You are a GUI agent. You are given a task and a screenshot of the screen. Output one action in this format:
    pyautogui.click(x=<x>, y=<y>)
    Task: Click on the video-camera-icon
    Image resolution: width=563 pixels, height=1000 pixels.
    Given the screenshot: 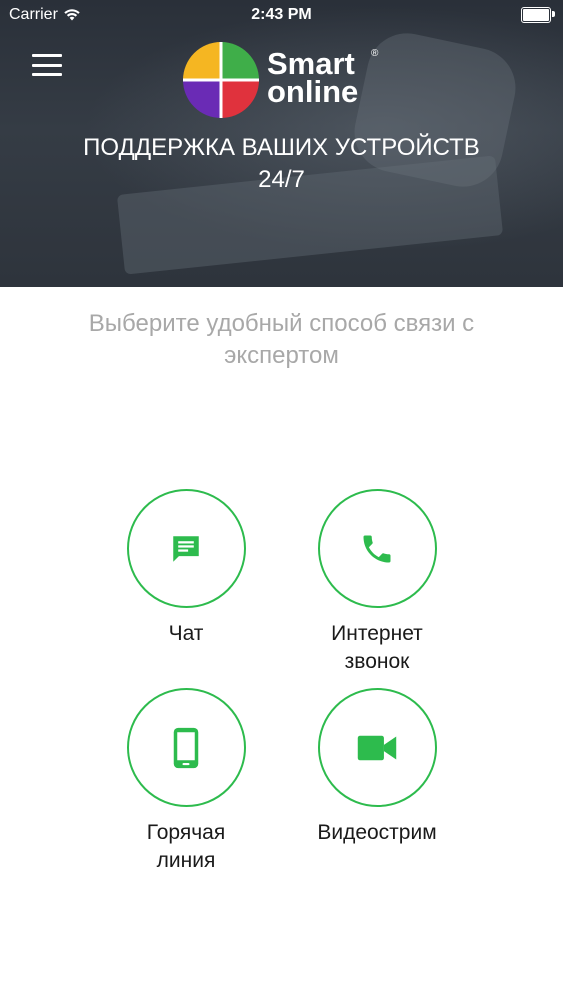 What is the action you would take?
    pyautogui.click(x=377, y=747)
    